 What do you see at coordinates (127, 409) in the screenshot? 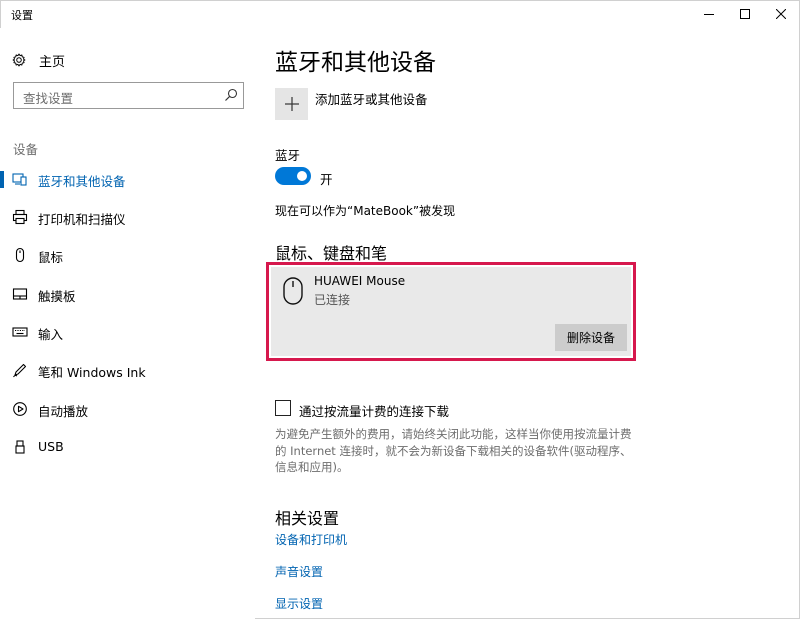
I see `sidebar-item-autoplay: 自动播放` at bounding box center [127, 409].